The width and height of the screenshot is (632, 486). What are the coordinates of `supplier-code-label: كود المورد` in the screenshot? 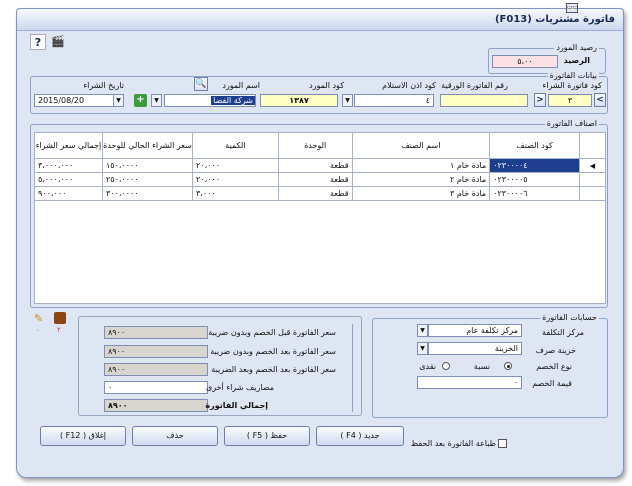 It's located at (326, 85).